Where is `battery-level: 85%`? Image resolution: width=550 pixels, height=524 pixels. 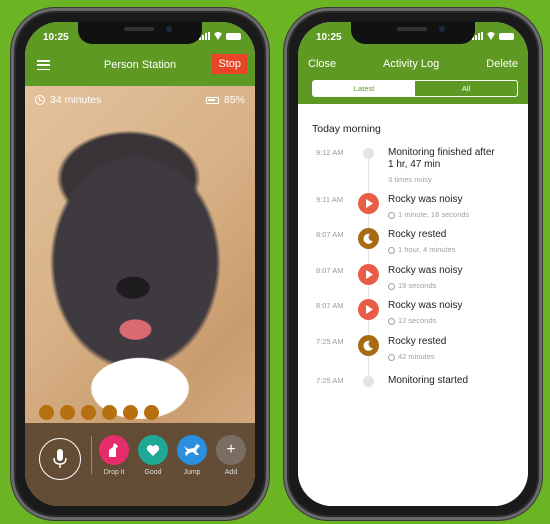
battery-level: 85% is located at coordinates (225, 100).